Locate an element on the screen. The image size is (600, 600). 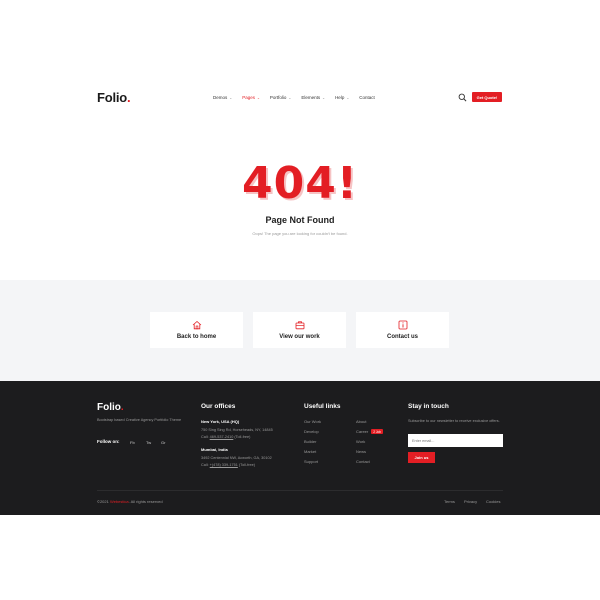
nav-item-help: Help ⌄ is located at coordinates (342, 97).